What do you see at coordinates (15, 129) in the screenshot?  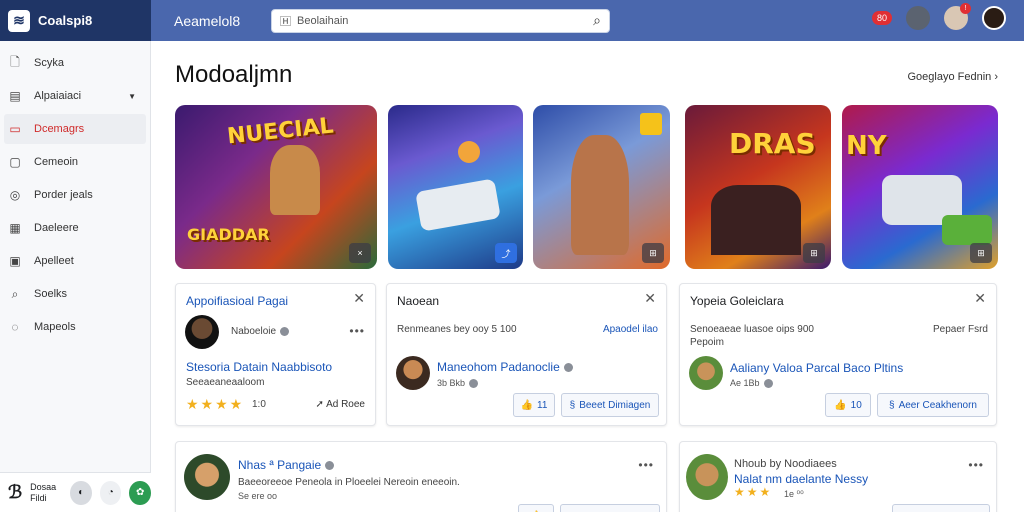 I see `inbox-icon: ▭` at bounding box center [15, 129].